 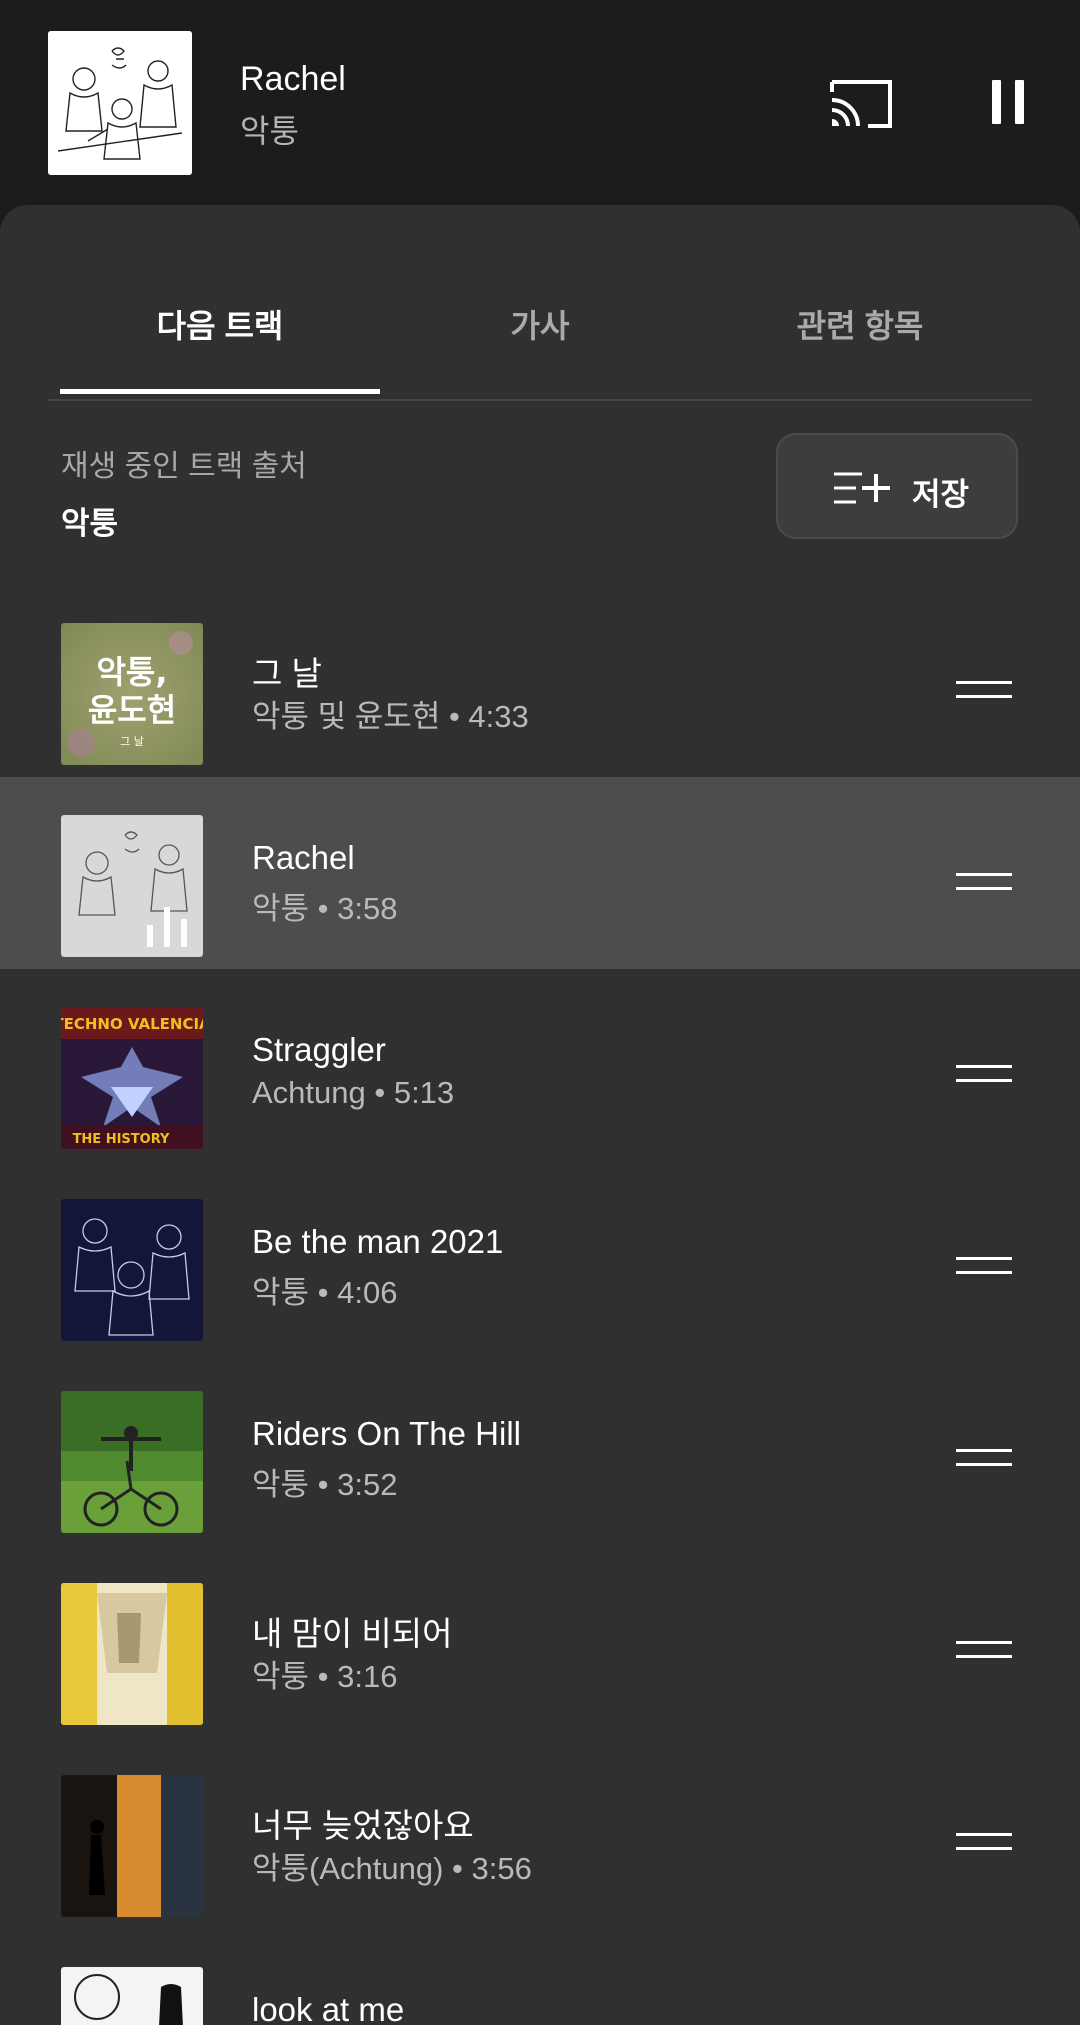 What do you see at coordinates (184, 466) in the screenshot?
I see `source-label: 재생 중인 트랙 출처` at bounding box center [184, 466].